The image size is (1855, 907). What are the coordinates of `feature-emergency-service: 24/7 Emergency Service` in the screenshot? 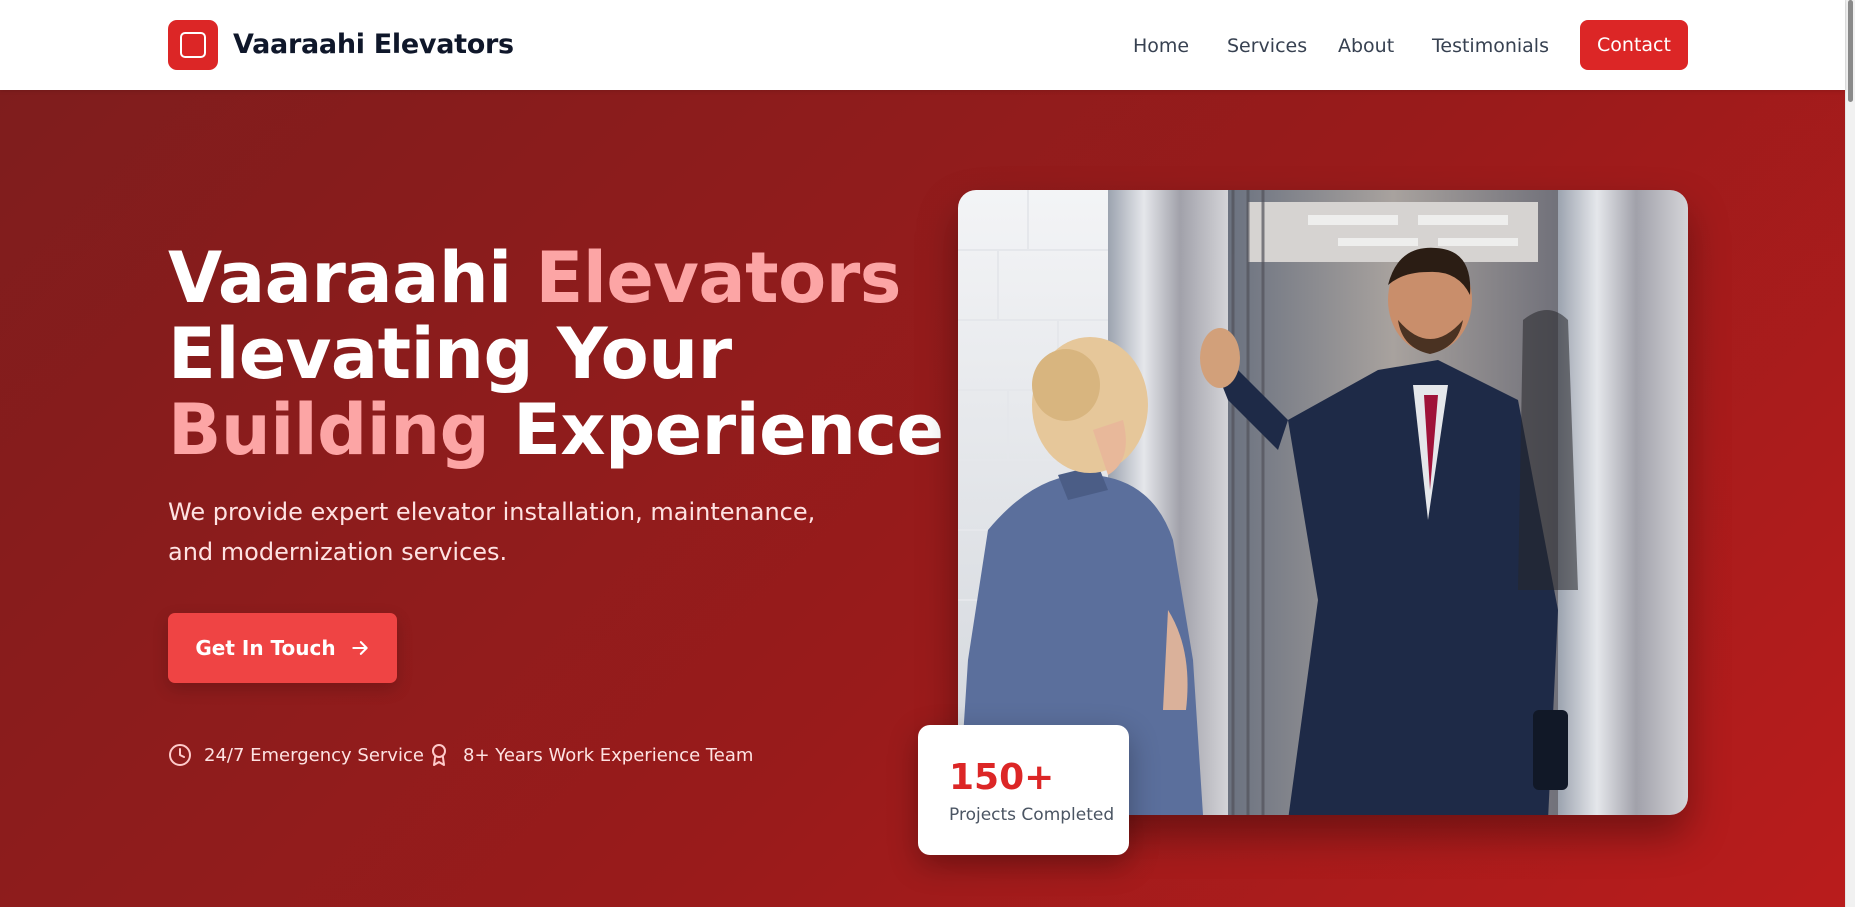 It's located at (296, 755).